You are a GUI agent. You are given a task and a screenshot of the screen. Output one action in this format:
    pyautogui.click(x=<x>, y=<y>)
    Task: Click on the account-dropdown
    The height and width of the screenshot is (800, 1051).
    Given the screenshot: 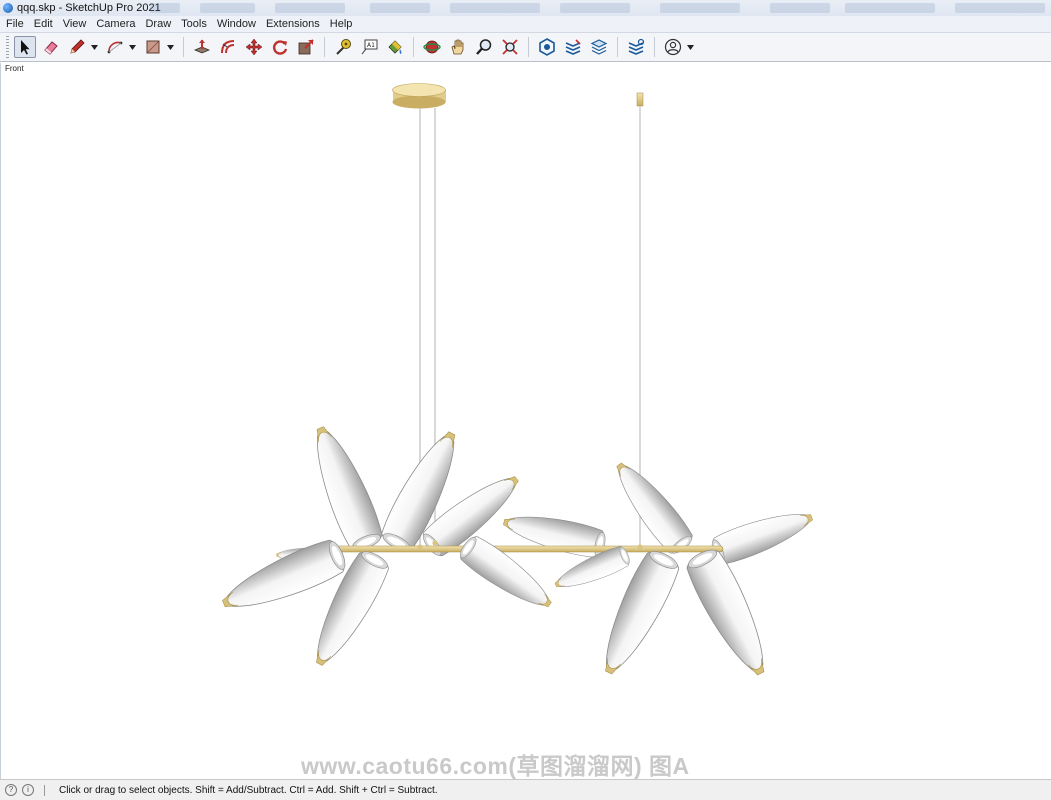 What is the action you would take?
    pyautogui.click(x=690, y=47)
    